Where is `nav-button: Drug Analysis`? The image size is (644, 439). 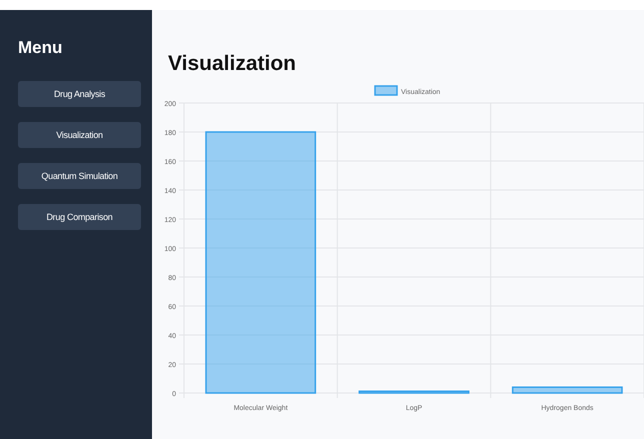 nav-button: Drug Analysis is located at coordinates (79, 94).